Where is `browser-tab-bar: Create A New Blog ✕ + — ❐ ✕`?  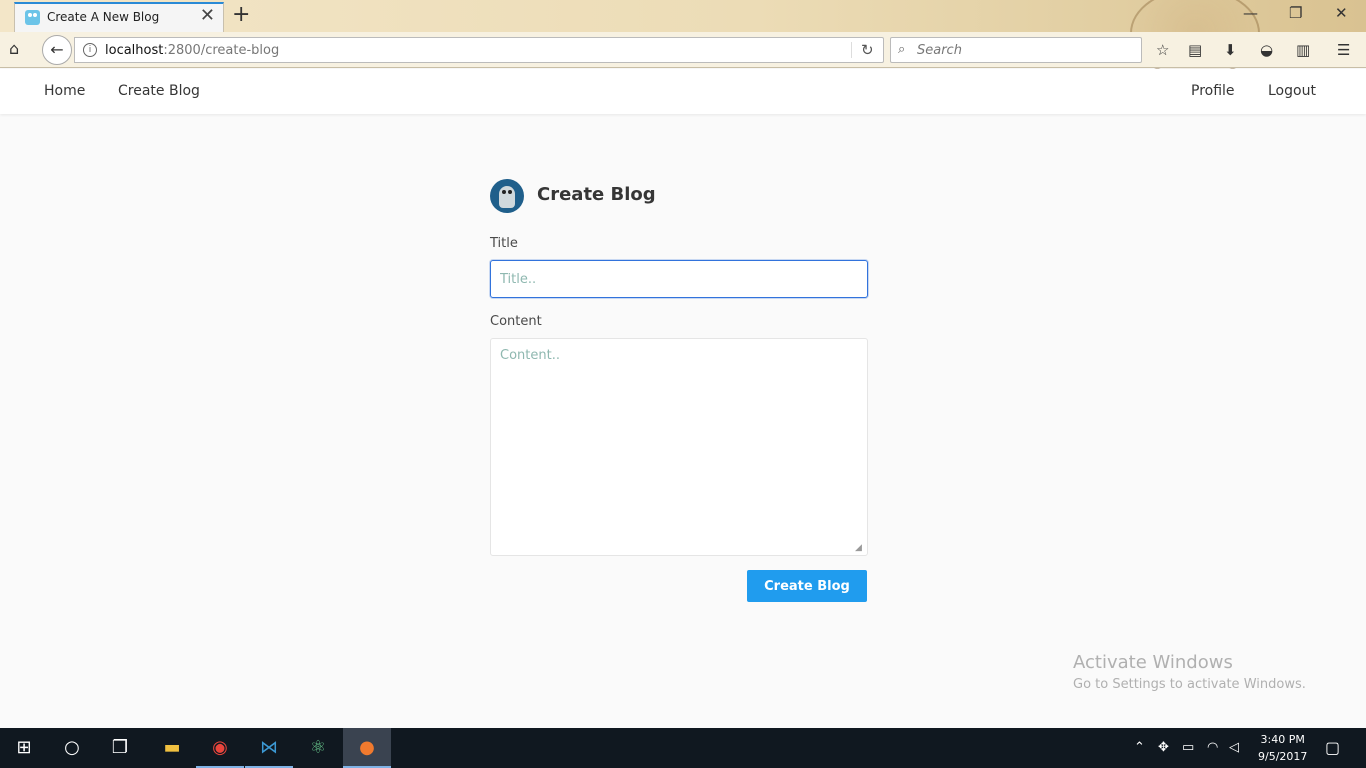 browser-tab-bar: Create A New Blog ✕ + — ❐ ✕ is located at coordinates (683, 39).